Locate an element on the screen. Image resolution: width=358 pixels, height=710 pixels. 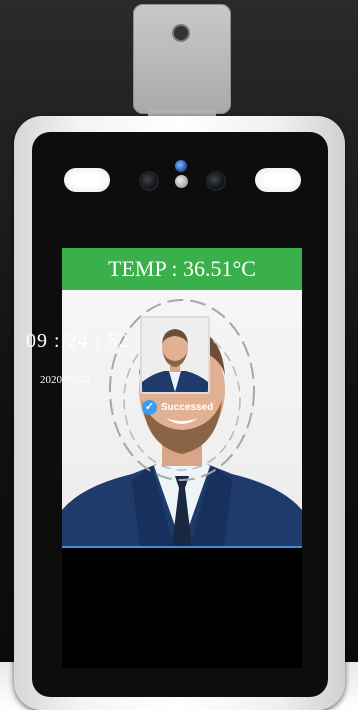
info-panel is located at coordinates (182, 608).